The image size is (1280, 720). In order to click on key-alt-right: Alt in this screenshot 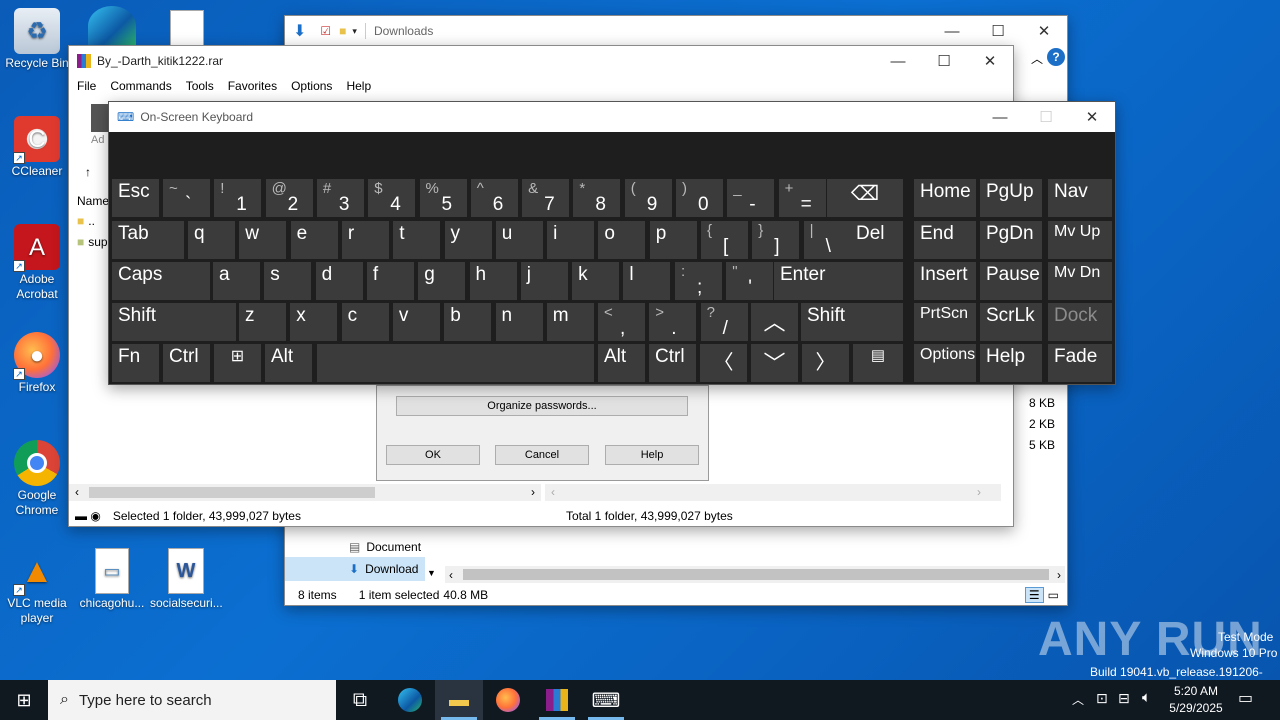, I will do `click(621, 363)`.